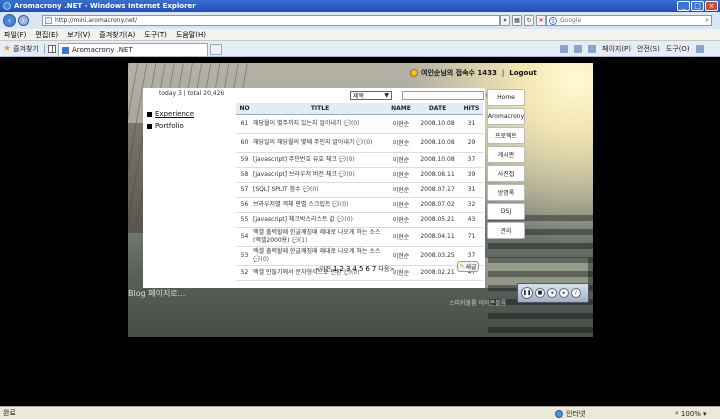 Image resolution: width=720 pixels, height=419 pixels. Describe the element at coordinates (350, 159) in the screenshot. I see `comment-count: (0)` at that location.